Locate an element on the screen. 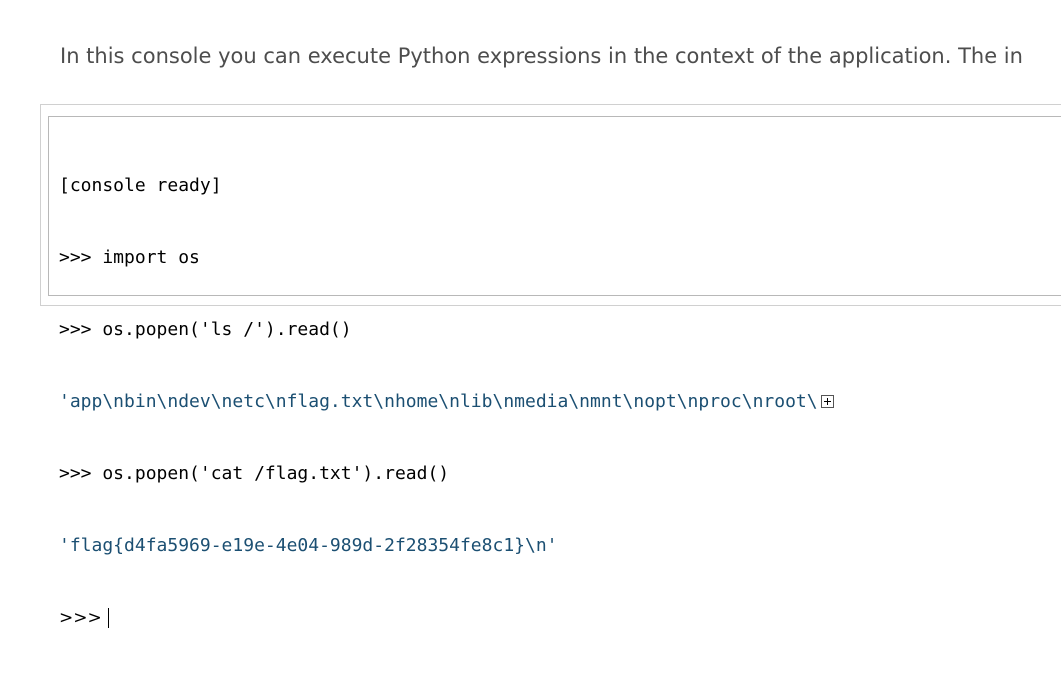 This screenshot has width=1061, height=678. console-line-ready: [console ready] is located at coordinates (140, 185).